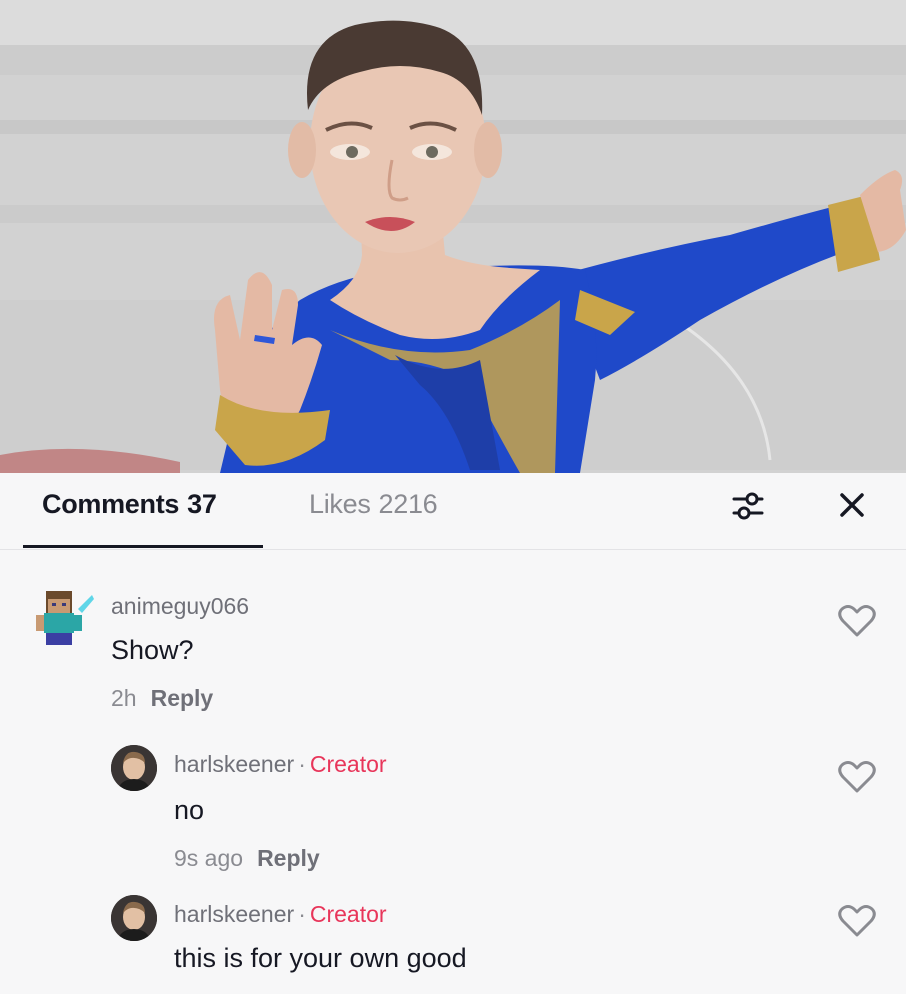  What do you see at coordinates (408, 504) in the screenshot?
I see `likes-count: 2216` at bounding box center [408, 504].